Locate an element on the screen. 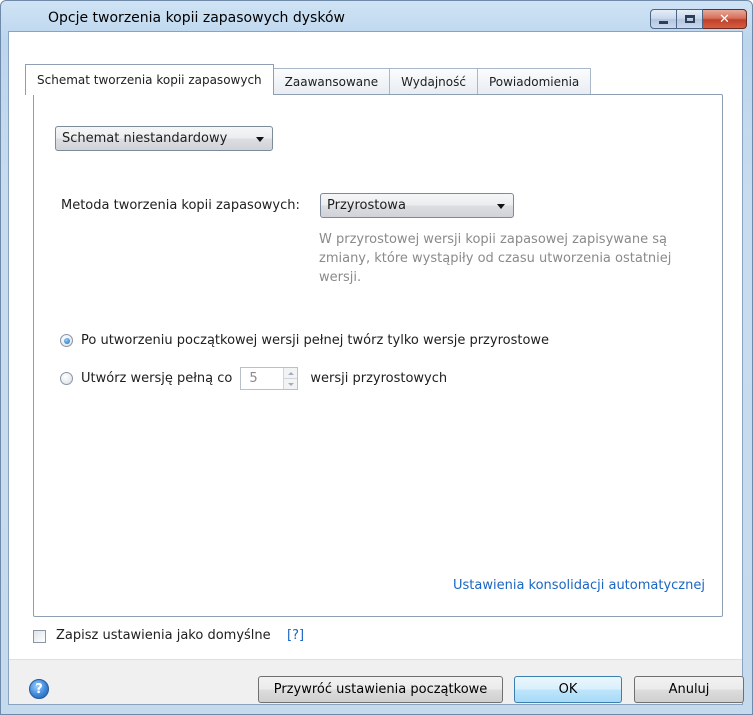 Image resolution: width=753 pixels, height=715 pixels. spinner-buttons is located at coordinates (290, 378).